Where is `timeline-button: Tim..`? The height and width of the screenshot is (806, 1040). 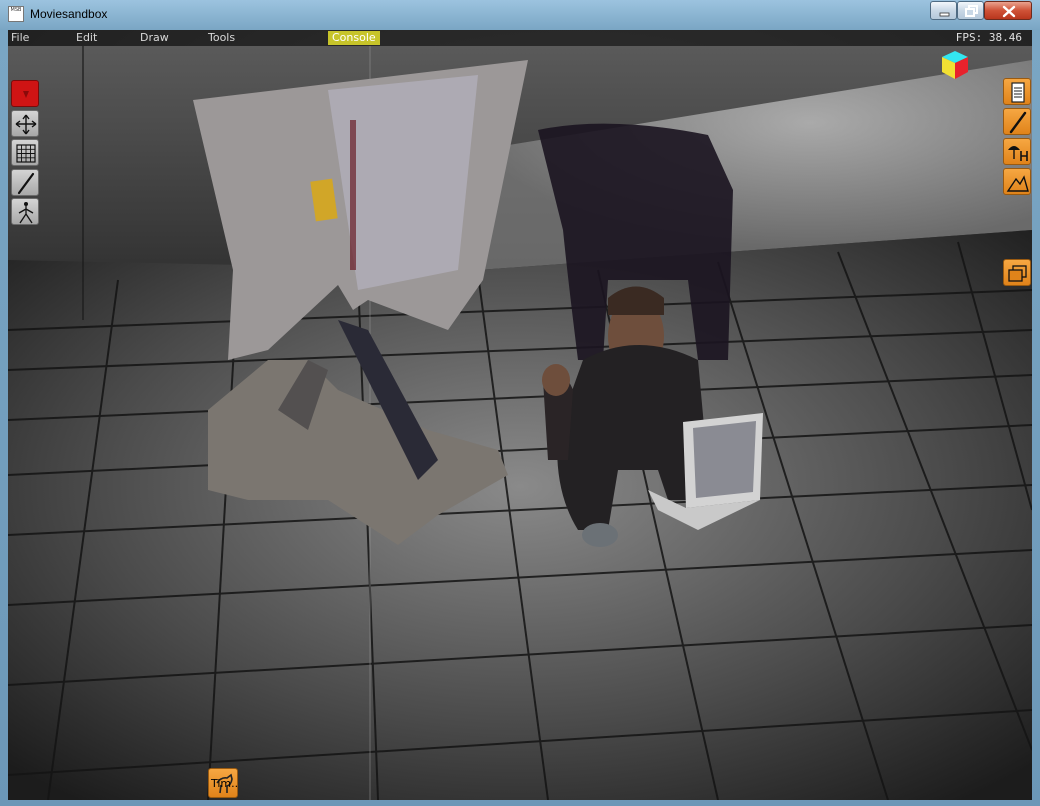 timeline-button: Tim.. is located at coordinates (224, 783).